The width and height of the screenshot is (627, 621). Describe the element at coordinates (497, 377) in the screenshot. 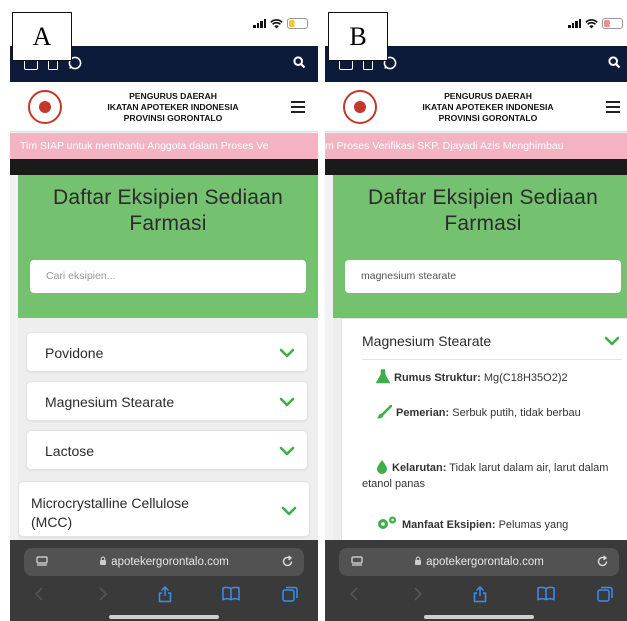

I see `property-formula: Rumus Struktur: Mg(C18H35O2)2` at that location.